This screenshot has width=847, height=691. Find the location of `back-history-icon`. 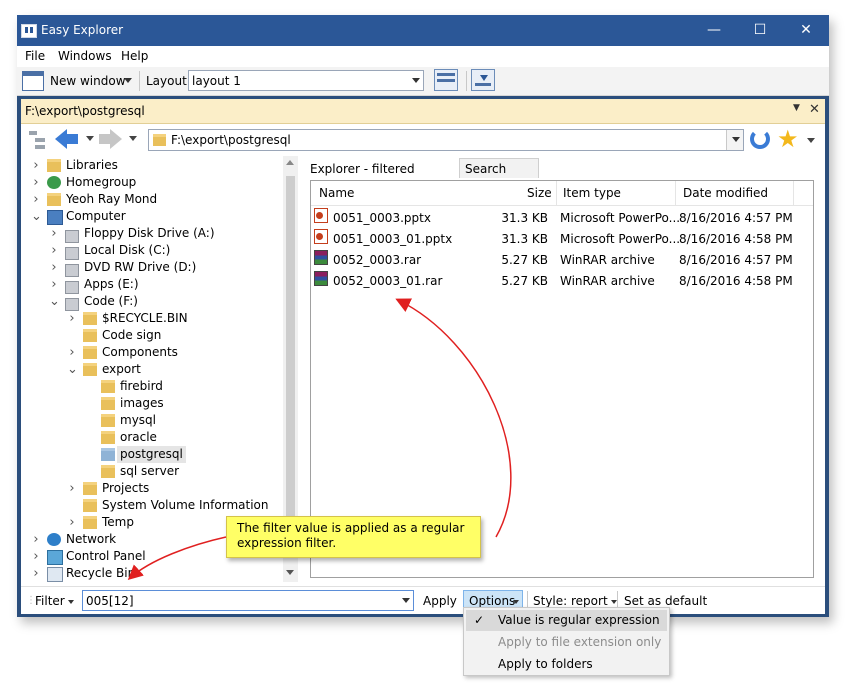

back-history-icon is located at coordinates (90, 138).